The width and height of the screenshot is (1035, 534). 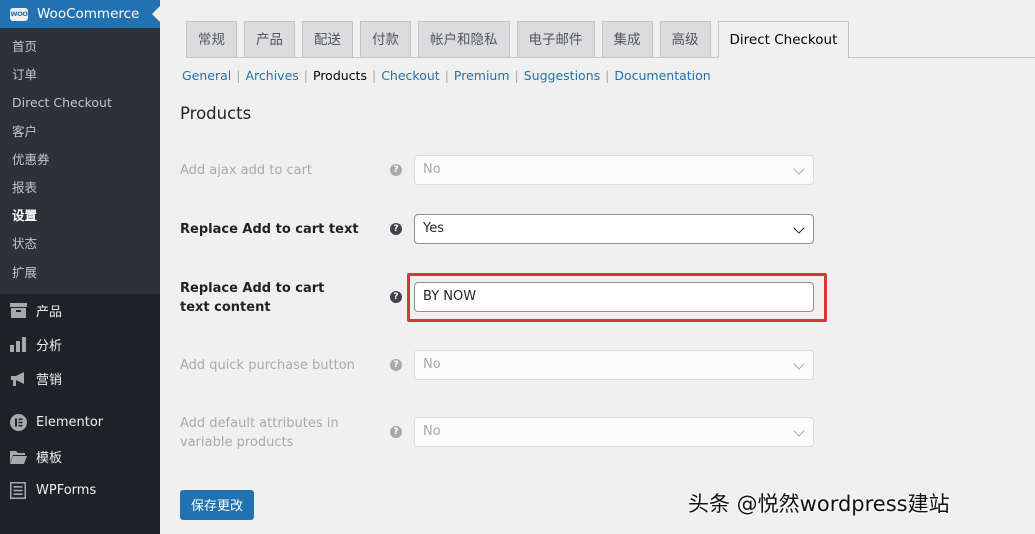 What do you see at coordinates (433, 228) in the screenshot?
I see `select-value: Yes` at bounding box center [433, 228].